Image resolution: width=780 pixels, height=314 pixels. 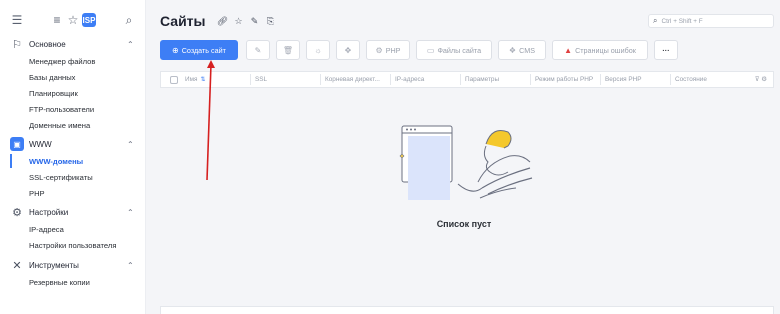 I want to click on sidebar-group-title: Настройки, so click(x=49, y=212).